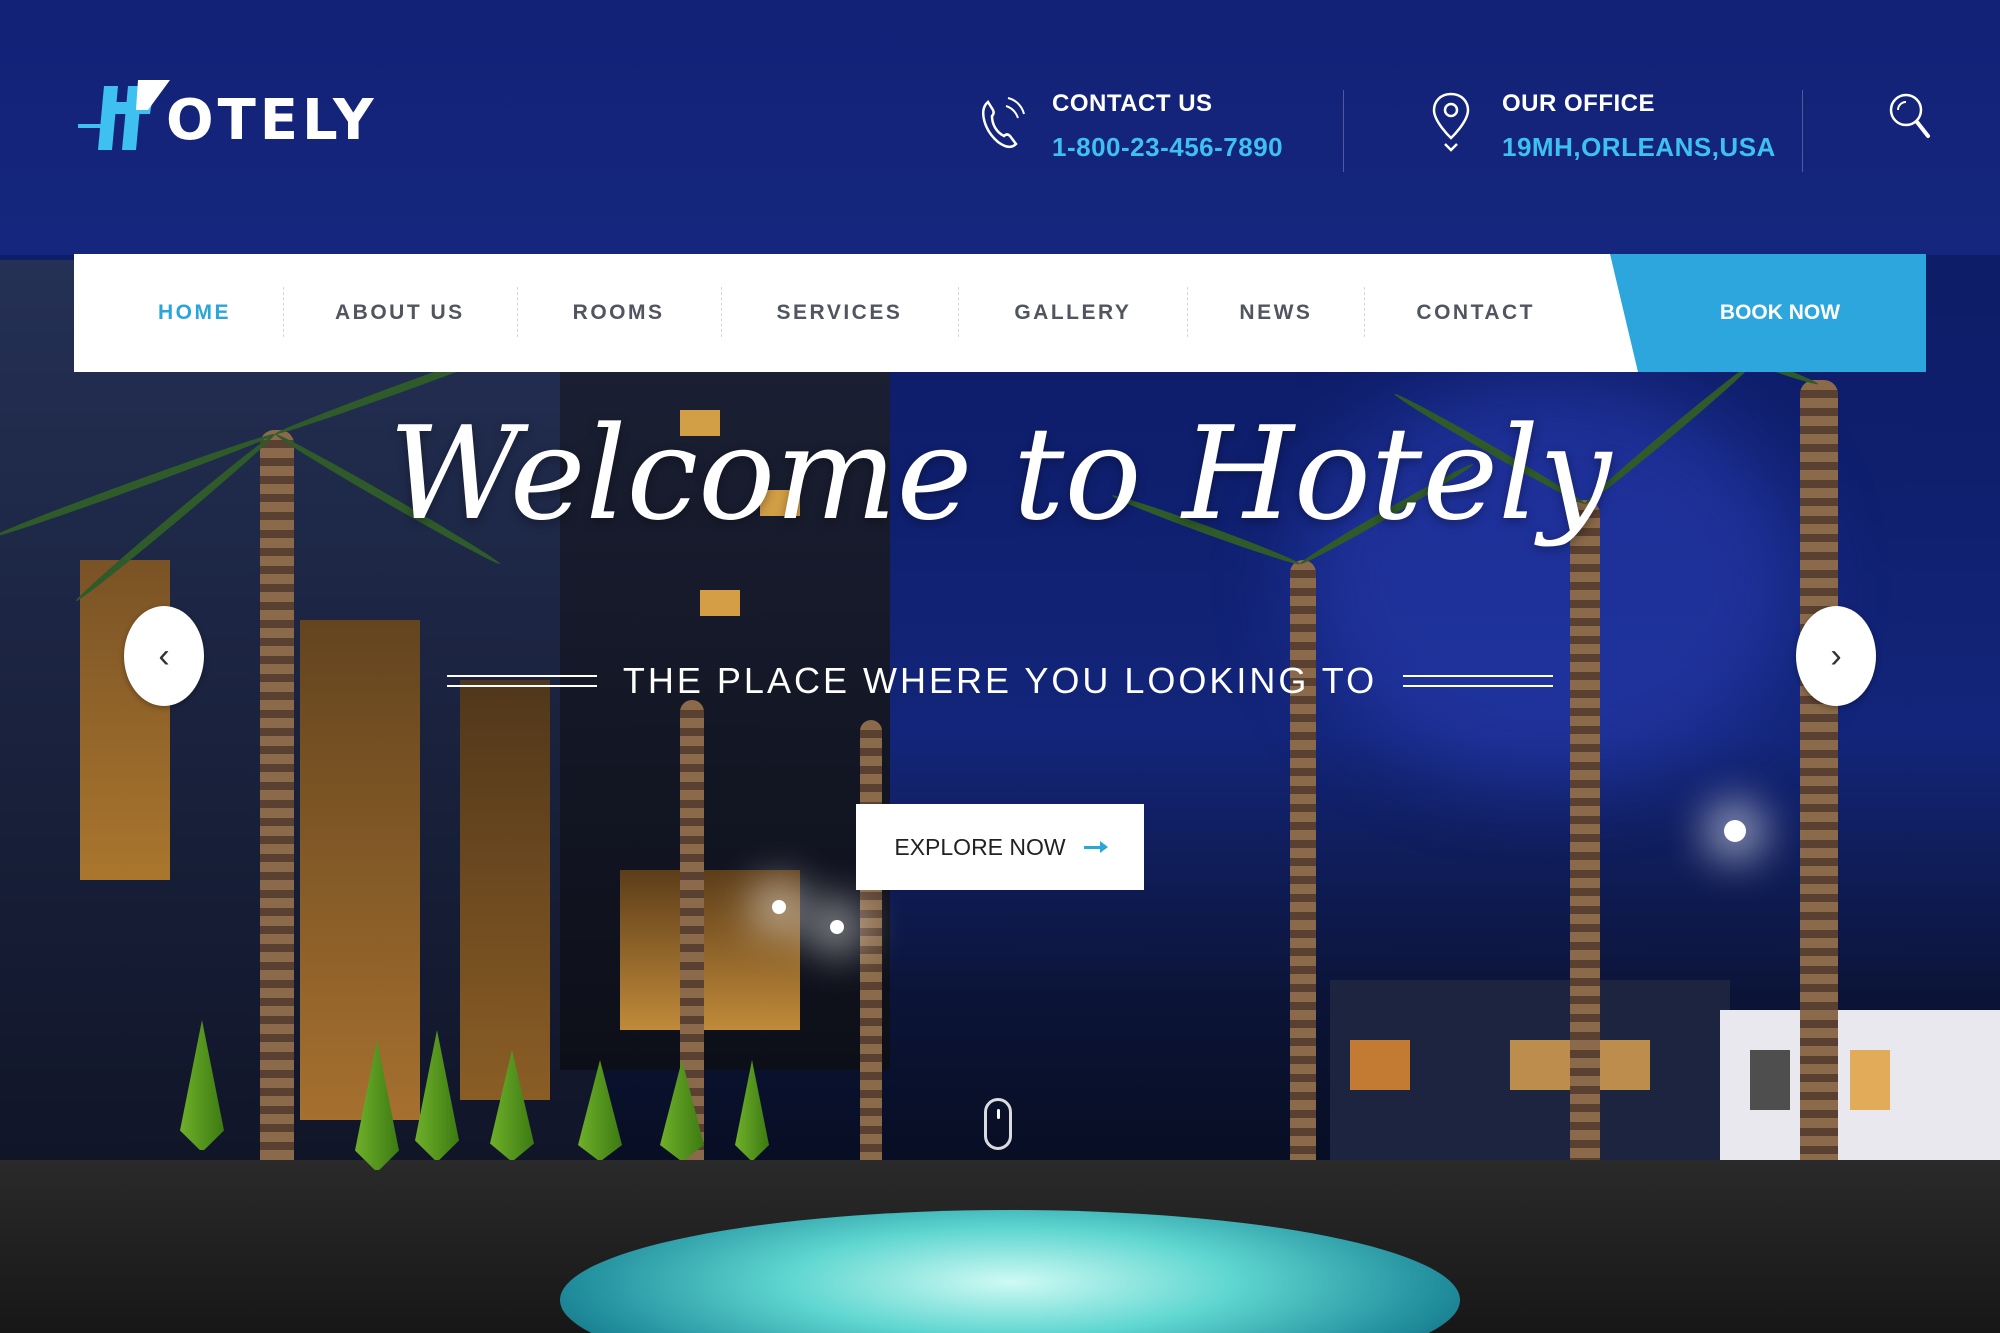 The height and width of the screenshot is (1333, 2000). Describe the element at coordinates (1478, 681) in the screenshot. I see `tagline-line-right` at that location.